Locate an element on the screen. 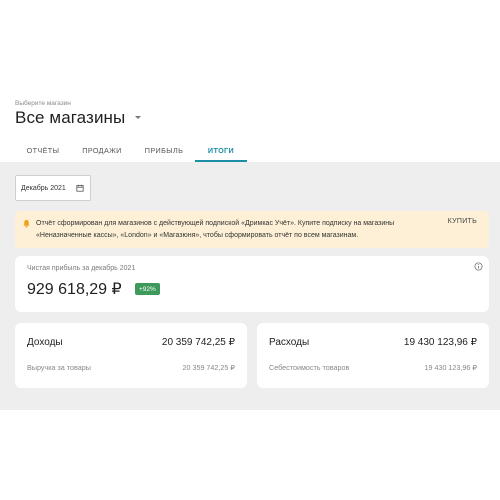  growth-badge: +92% is located at coordinates (147, 289).